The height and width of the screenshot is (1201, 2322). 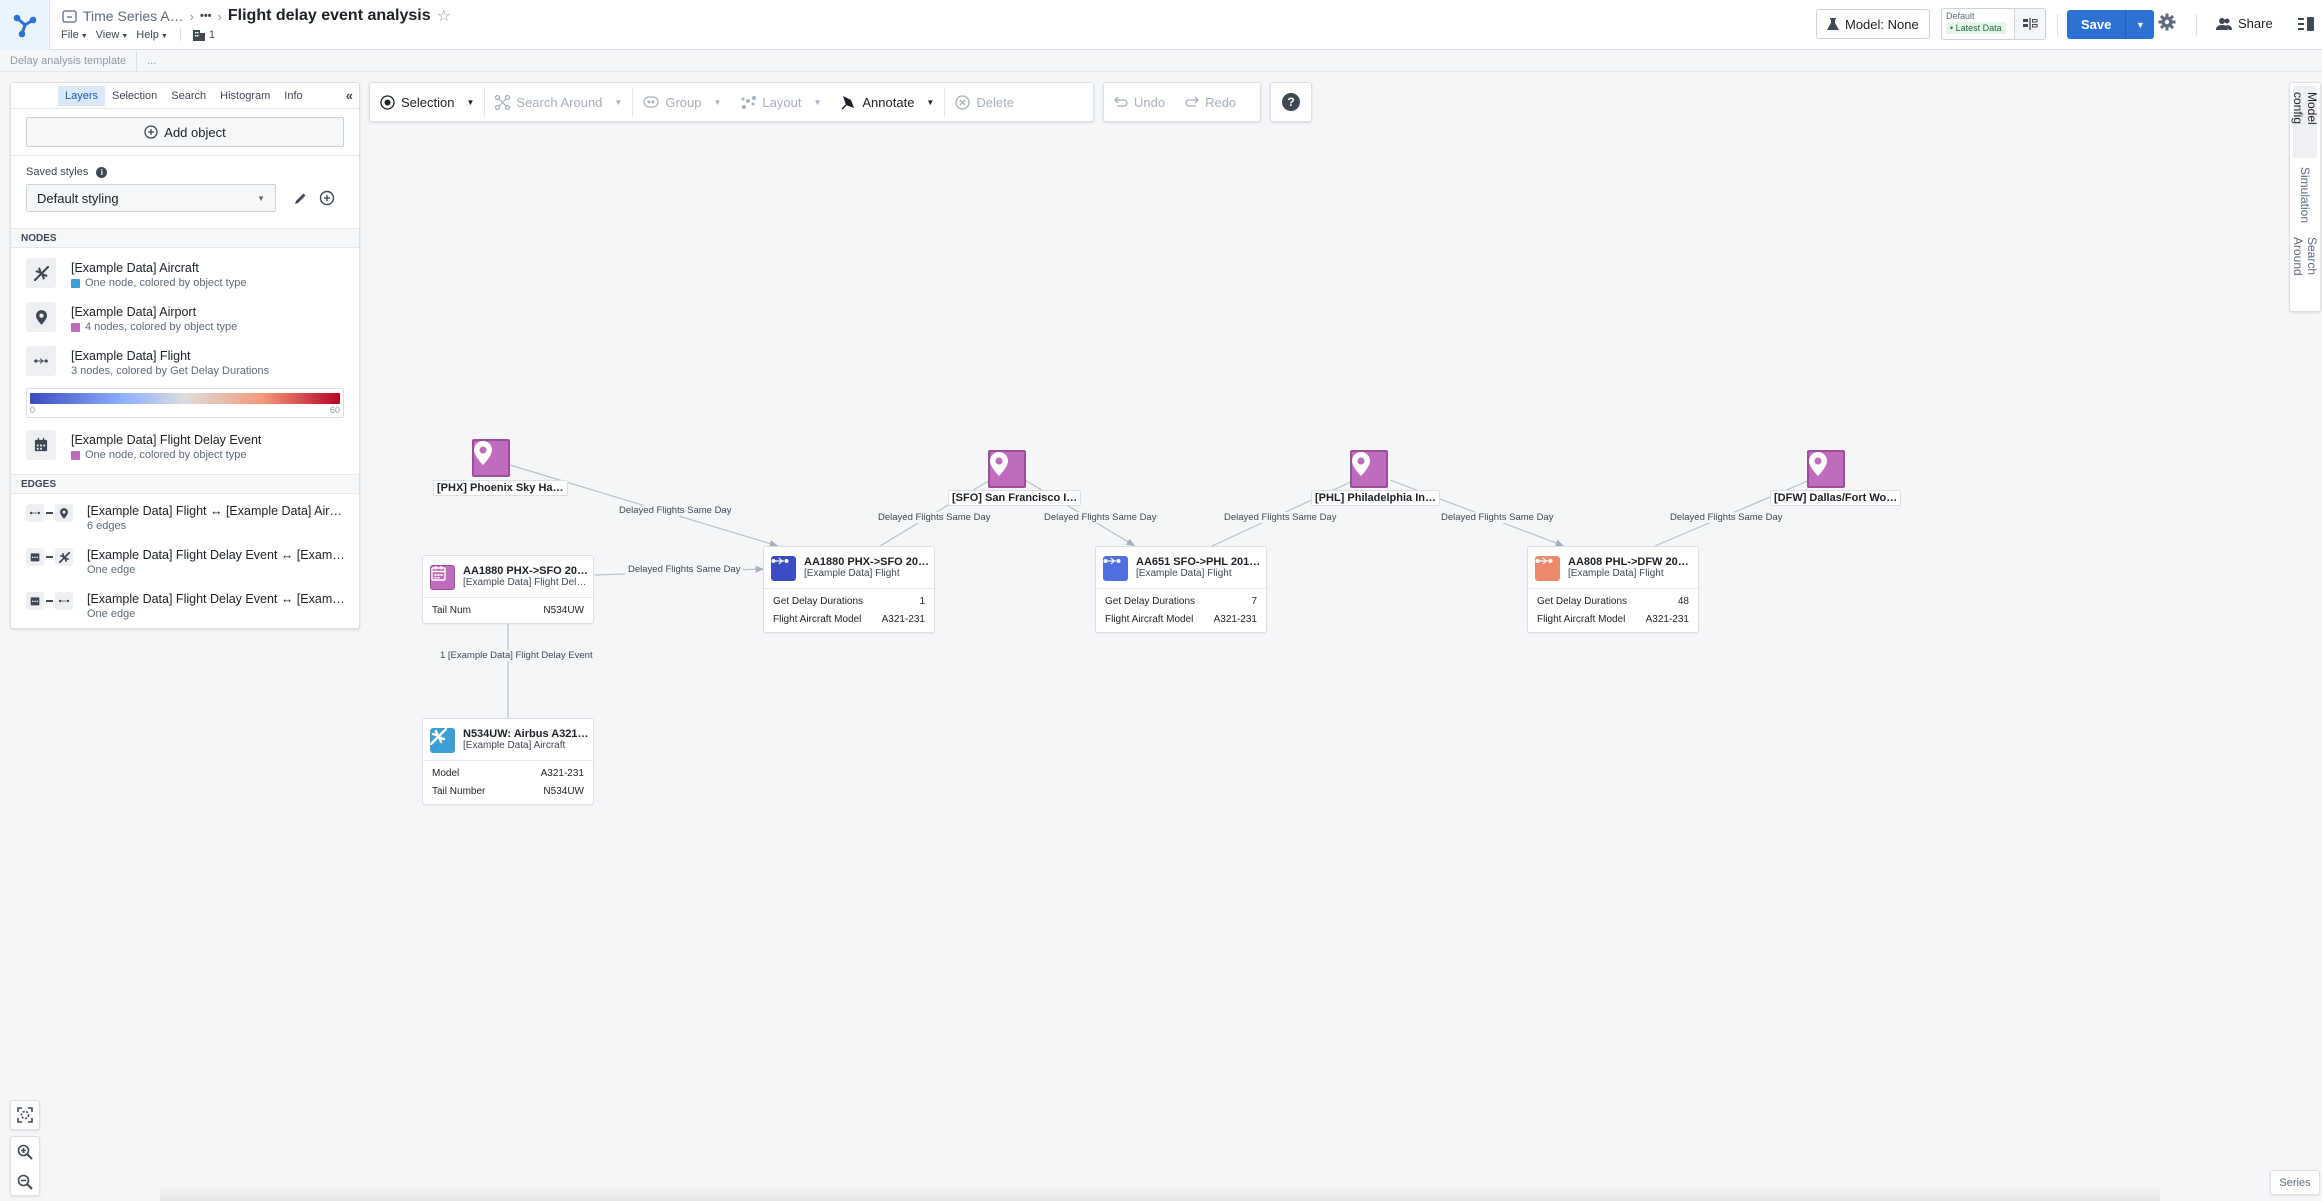 What do you see at coordinates (427, 102) in the screenshot?
I see `selection-tool-button: Selection ▼` at bounding box center [427, 102].